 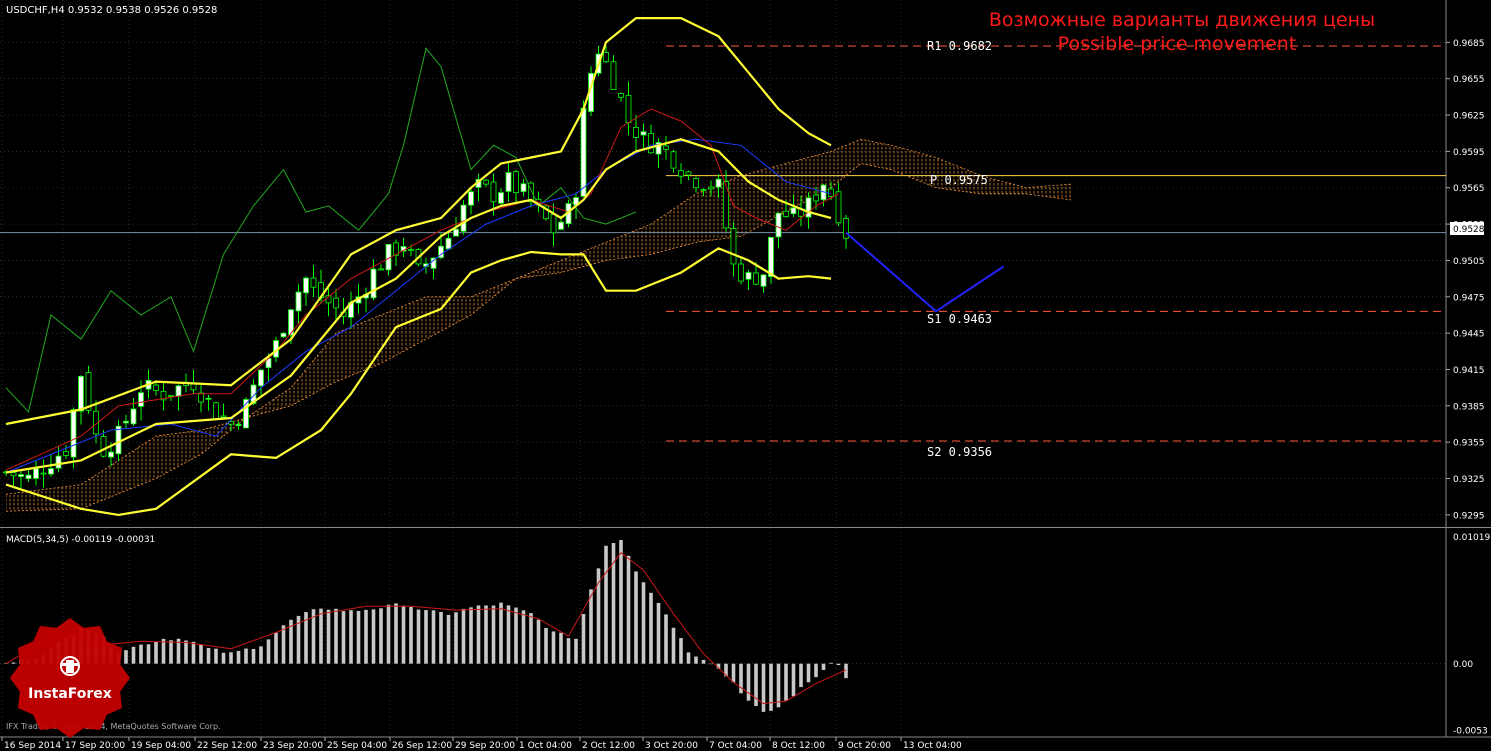 What do you see at coordinates (1471, 538) in the screenshot?
I see `macd-tick-label: 0.01019` at bounding box center [1471, 538].